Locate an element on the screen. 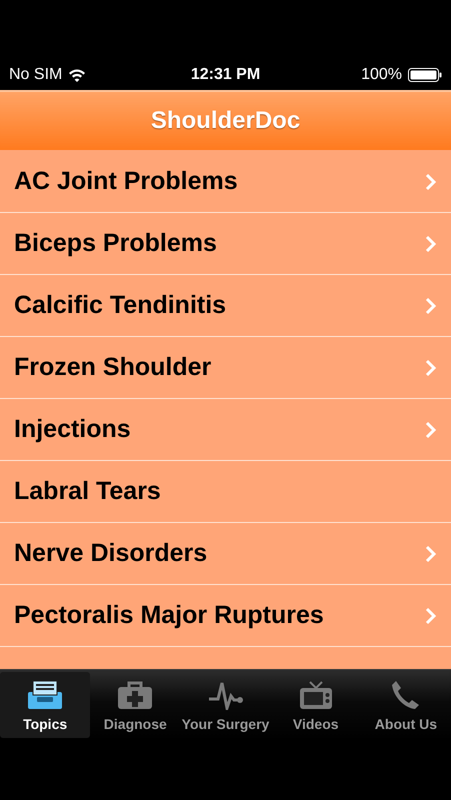  tab-bar-item: Diagnose is located at coordinates (135, 705).